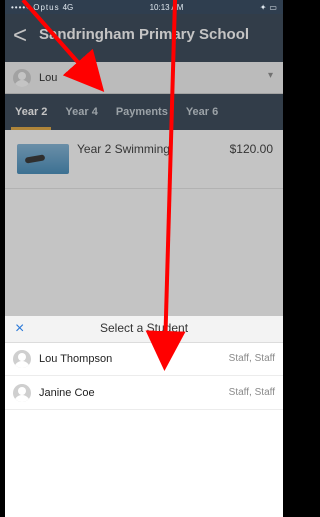  I want to click on status-bar: ••••• Optus 4G 10:13 AM ✦ ▭, so click(144, 7).